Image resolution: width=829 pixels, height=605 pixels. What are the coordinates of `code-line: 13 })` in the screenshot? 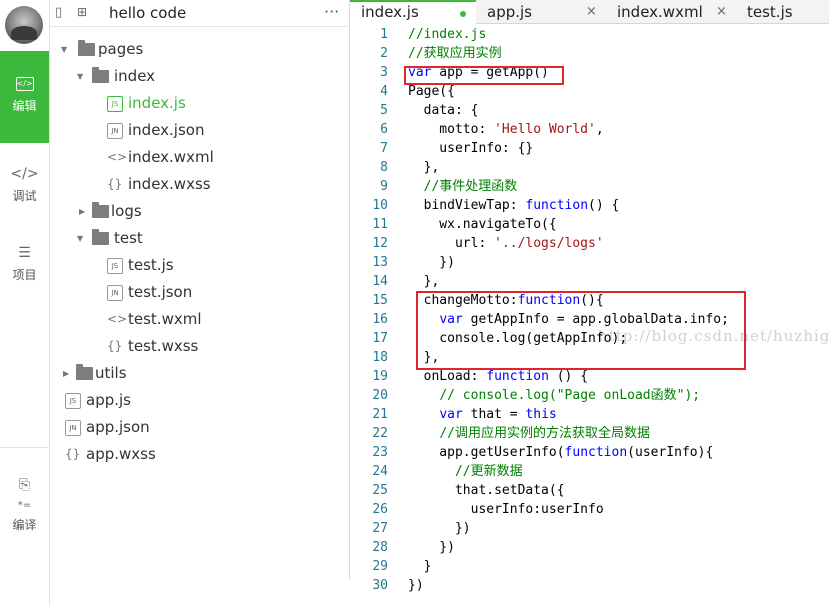 It's located at (589, 262).